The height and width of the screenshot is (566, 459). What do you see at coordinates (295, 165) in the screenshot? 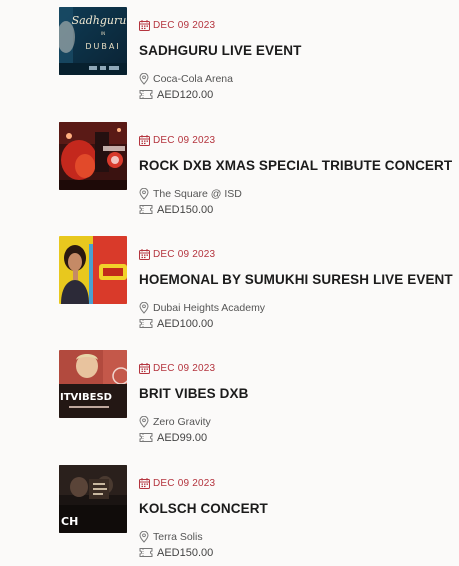
I see `event-title: ROCK DXB XMAS SPECIAL TRIBUTE CONCERT` at bounding box center [295, 165].